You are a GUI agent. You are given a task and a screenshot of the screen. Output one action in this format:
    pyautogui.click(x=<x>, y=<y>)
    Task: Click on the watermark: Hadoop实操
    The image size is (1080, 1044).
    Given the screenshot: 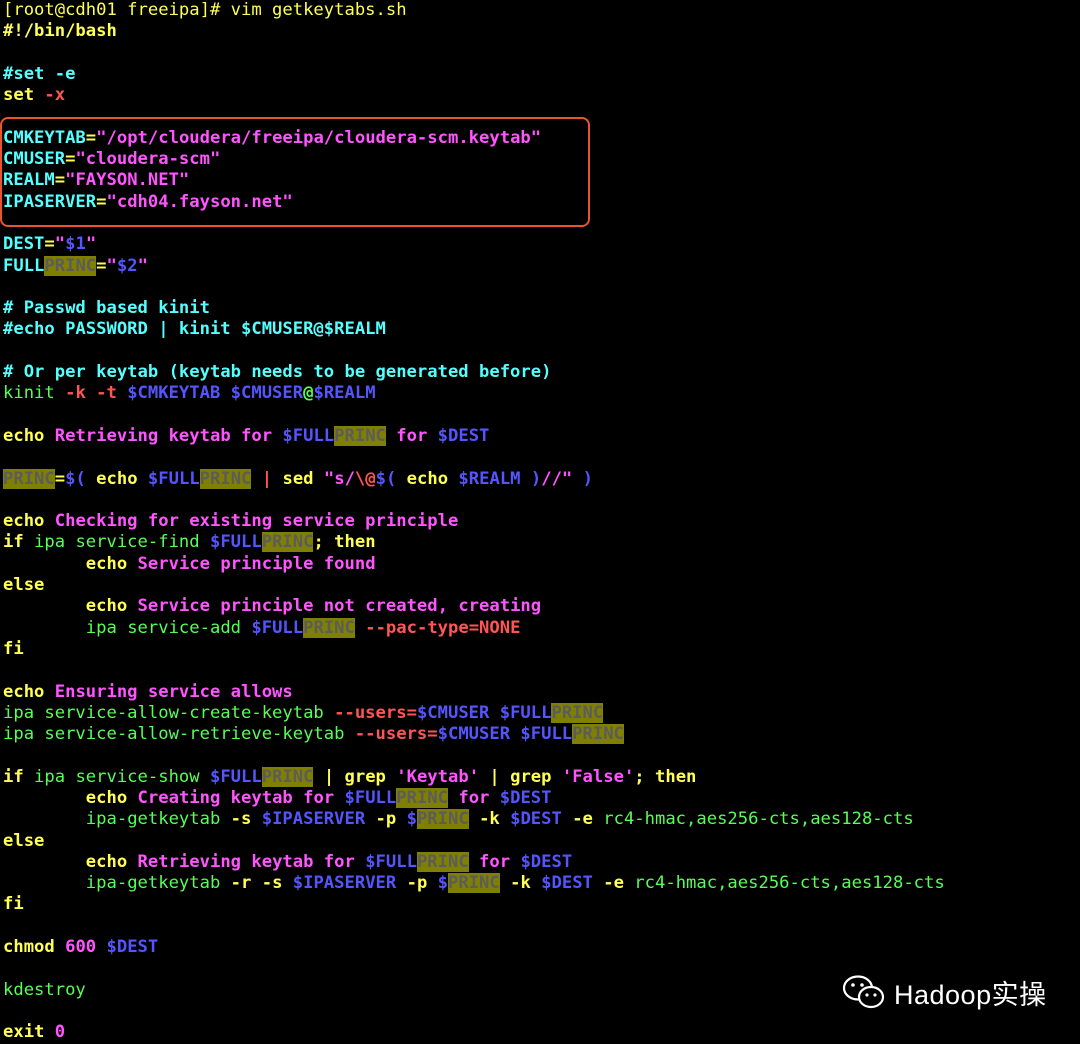 What is the action you would take?
    pyautogui.click(x=944, y=992)
    